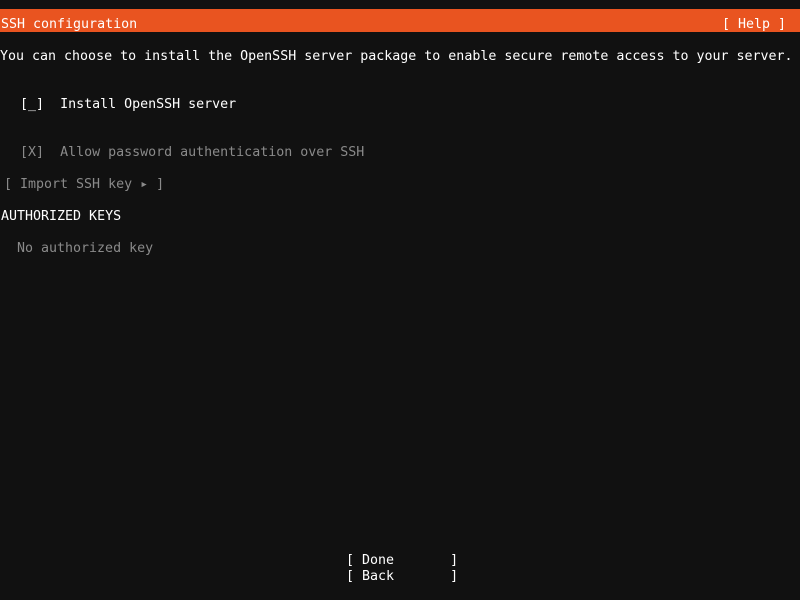 The image size is (800, 600). Describe the element at coordinates (32, 153) in the screenshot. I see `password-auth-checkbox-box: [X]` at that location.